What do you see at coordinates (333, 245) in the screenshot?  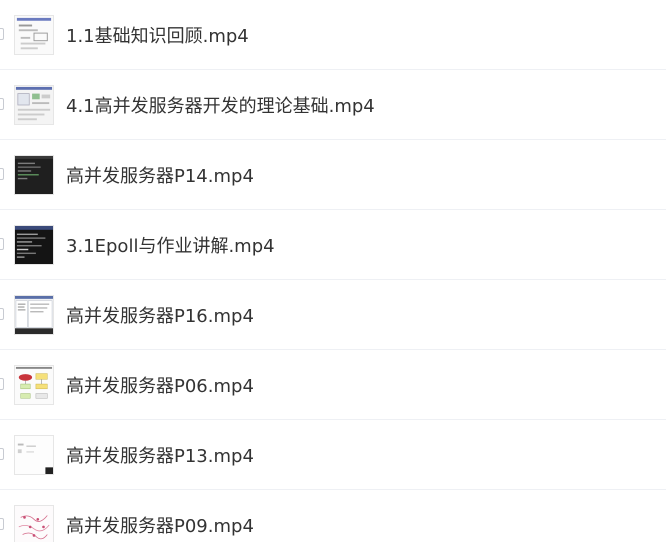 I see `file-row: 3.1Epoll与作业讲解.mp4` at bounding box center [333, 245].